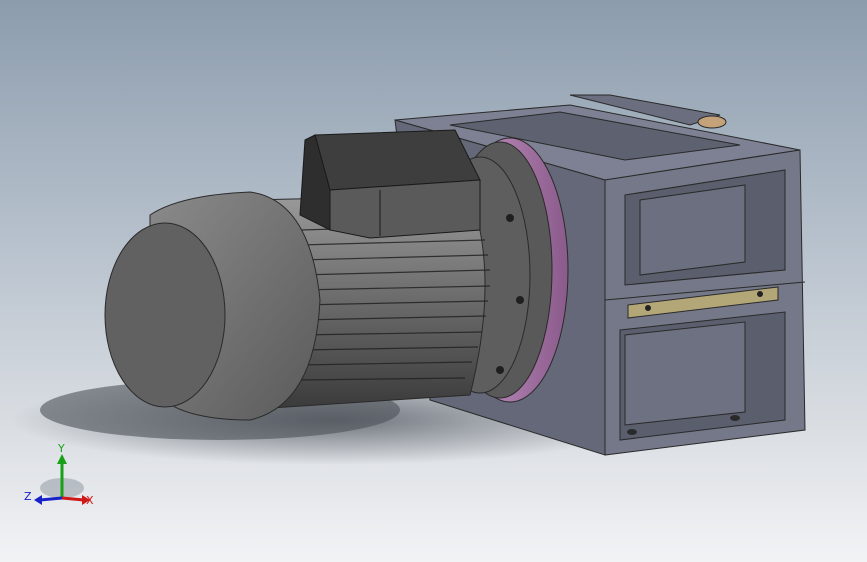 The image size is (867, 562). Describe the element at coordinates (390, 184) in the screenshot. I see `terminal-box` at that location.